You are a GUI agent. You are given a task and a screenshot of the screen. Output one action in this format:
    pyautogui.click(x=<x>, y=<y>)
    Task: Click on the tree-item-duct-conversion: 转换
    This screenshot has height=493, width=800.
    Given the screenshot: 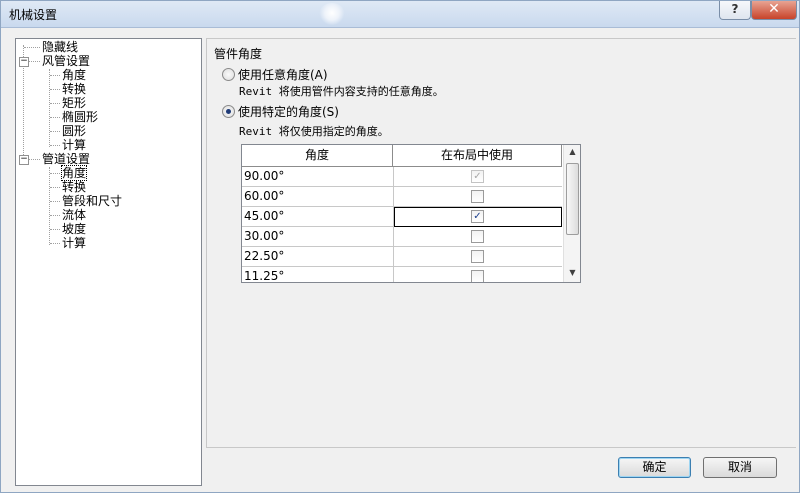 What is the action you would take?
    pyautogui.click(x=74, y=89)
    